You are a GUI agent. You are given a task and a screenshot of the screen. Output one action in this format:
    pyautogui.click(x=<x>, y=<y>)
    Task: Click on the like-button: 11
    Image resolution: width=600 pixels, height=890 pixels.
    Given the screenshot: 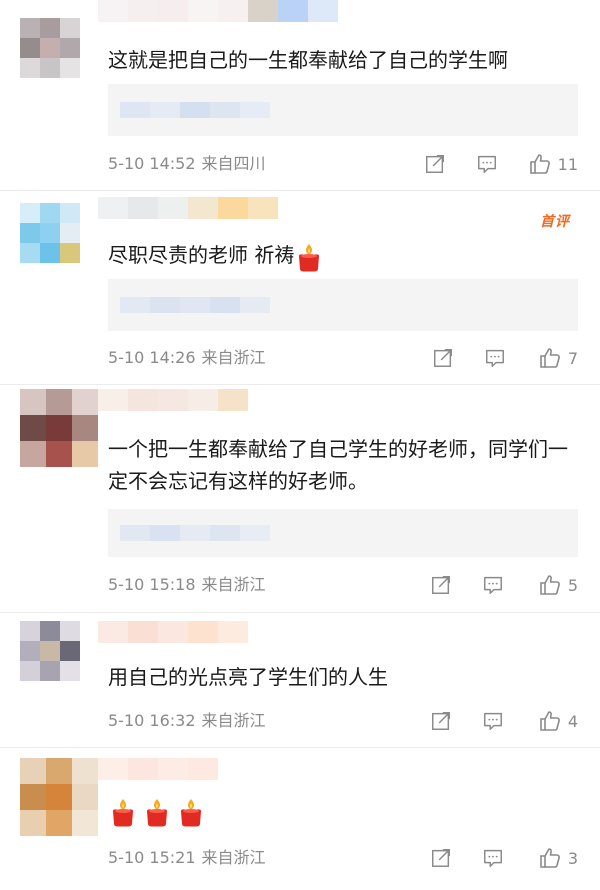 What is the action you would take?
    pyautogui.click(x=553, y=164)
    